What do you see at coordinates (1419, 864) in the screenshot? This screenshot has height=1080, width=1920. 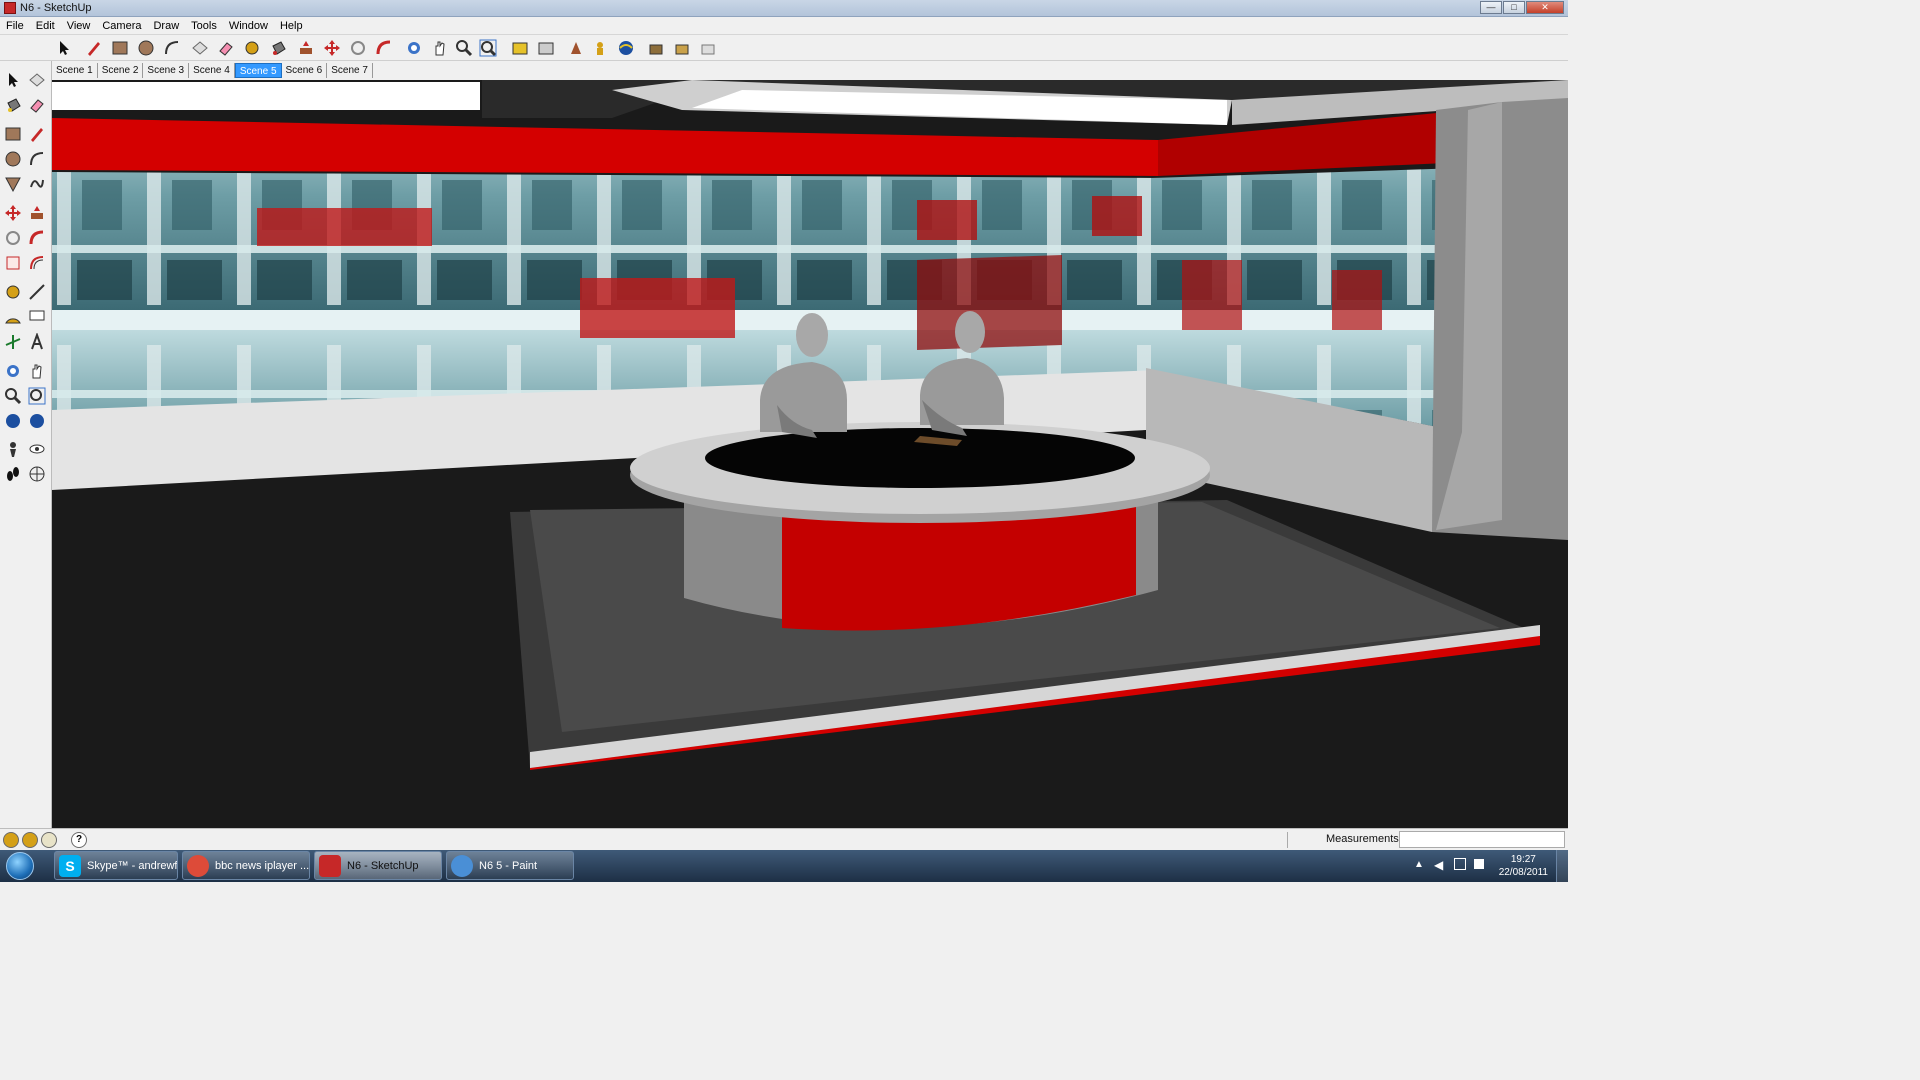 I see `show-hidden-icons-icon: ▲` at bounding box center [1419, 864].